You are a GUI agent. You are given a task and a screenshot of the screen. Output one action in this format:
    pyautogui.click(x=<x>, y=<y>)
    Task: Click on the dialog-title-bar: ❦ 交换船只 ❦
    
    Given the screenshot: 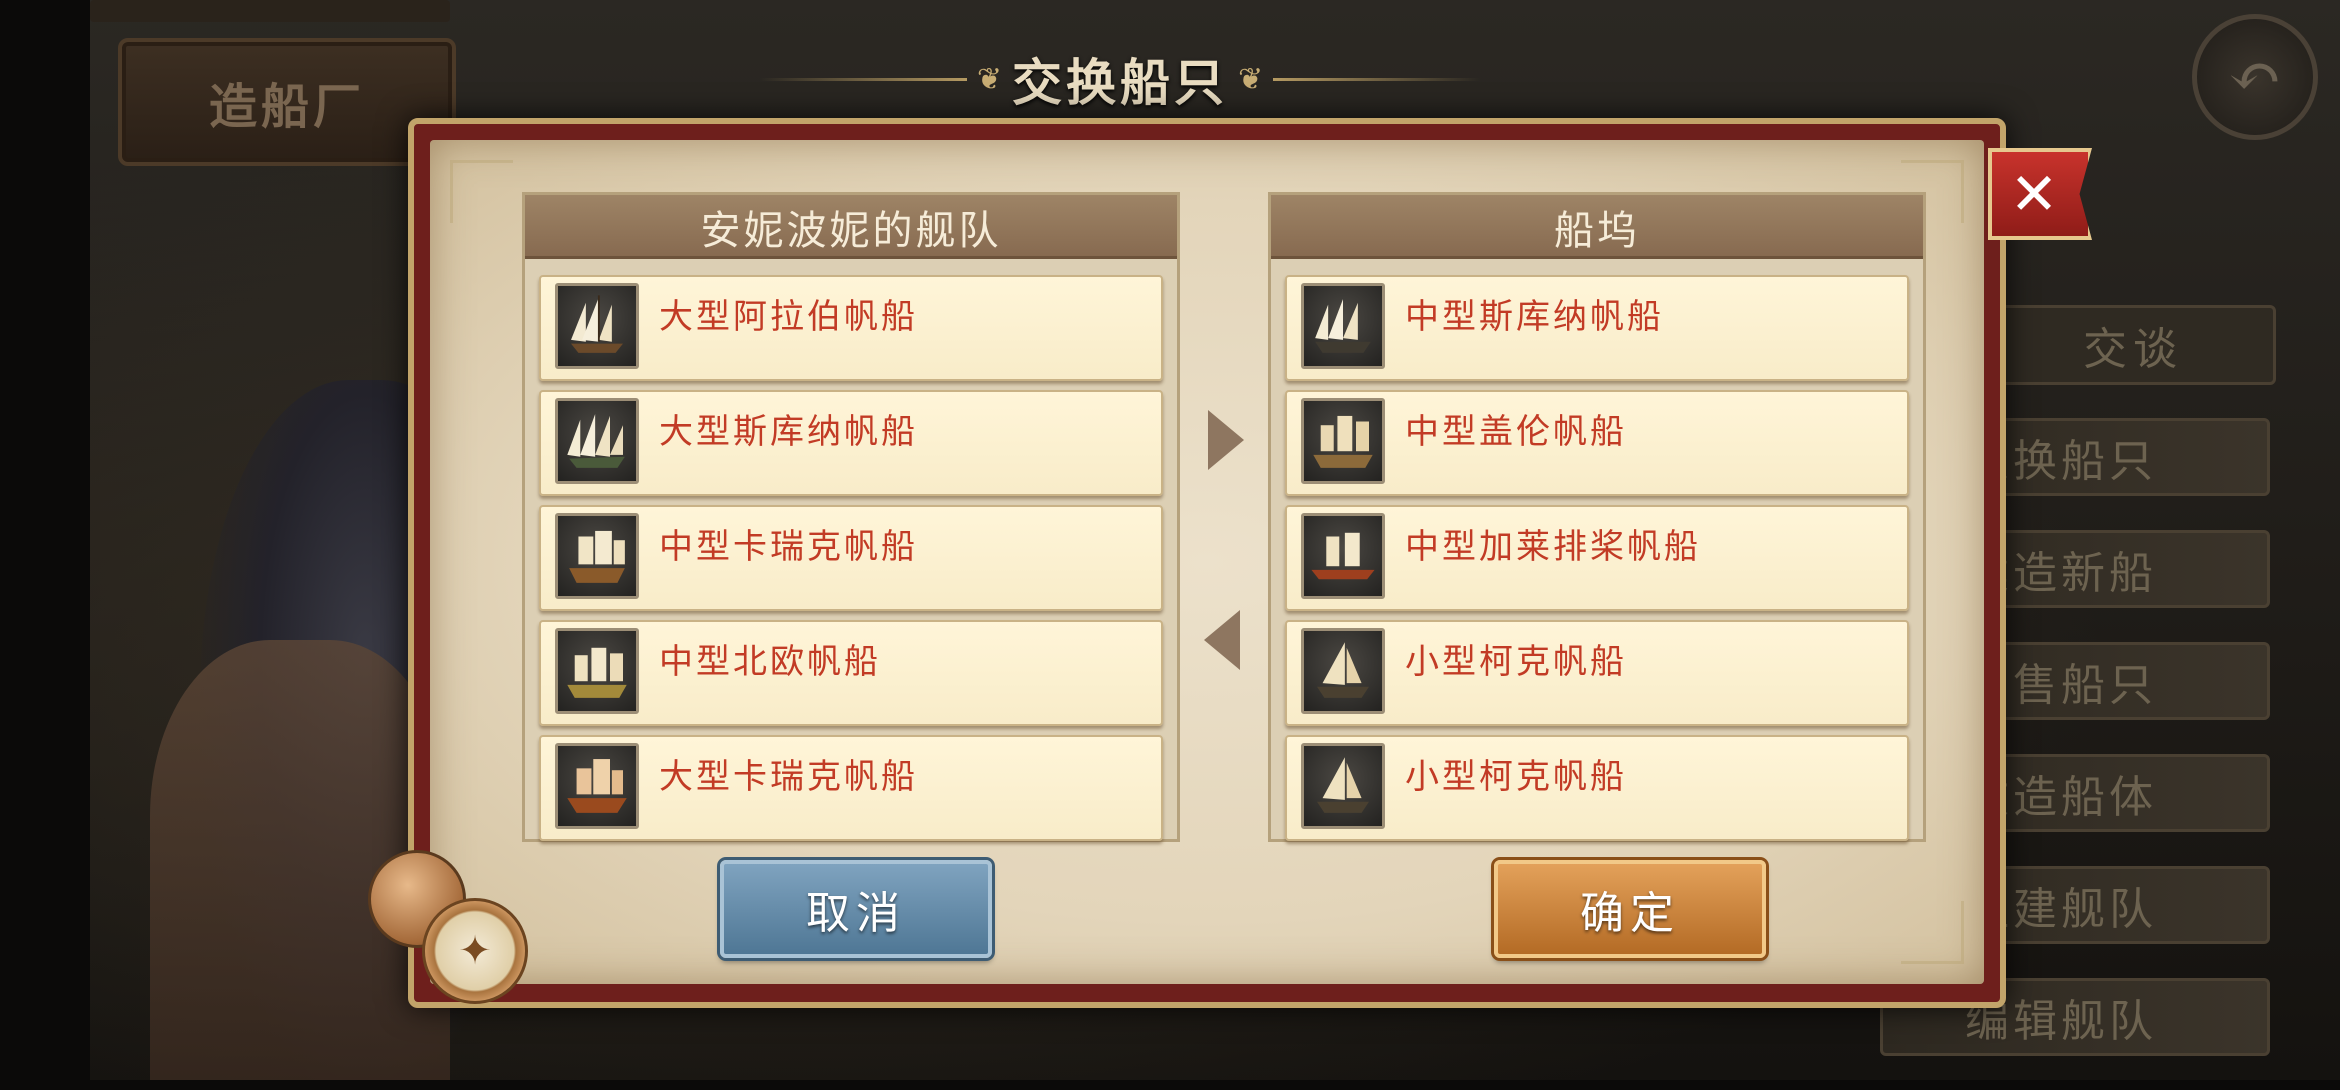 What is the action you would take?
    pyautogui.click(x=1120, y=79)
    